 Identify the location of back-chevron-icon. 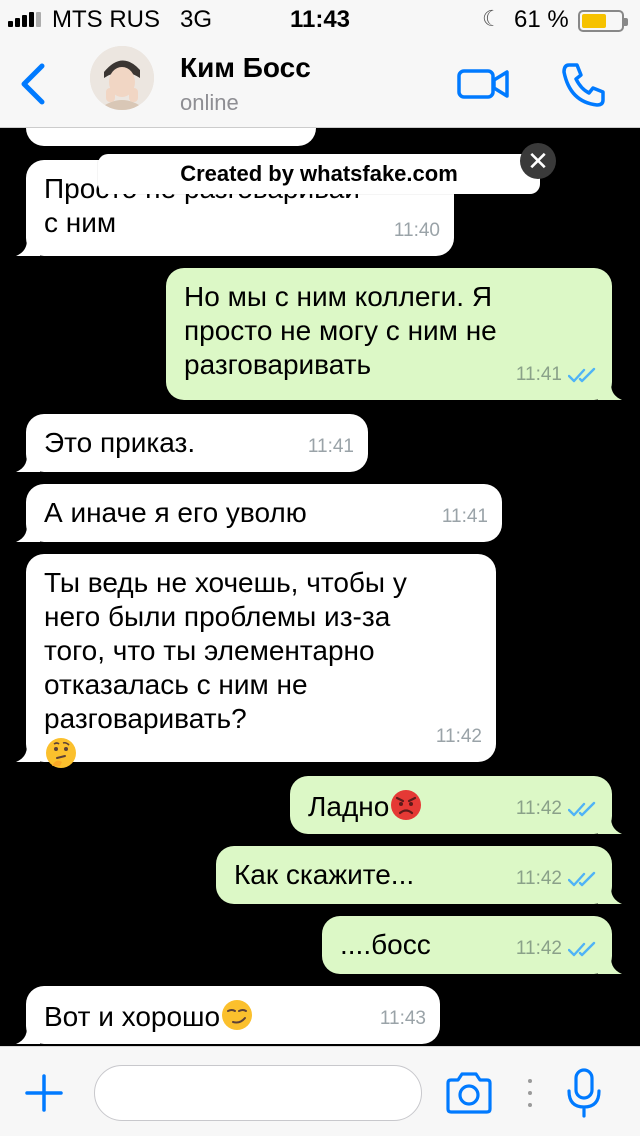
(33, 84).